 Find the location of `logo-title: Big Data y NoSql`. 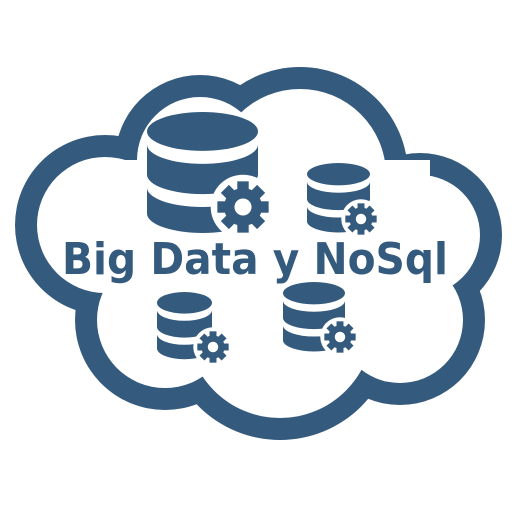

logo-title: Big Data y NoSql is located at coordinates (255, 259).